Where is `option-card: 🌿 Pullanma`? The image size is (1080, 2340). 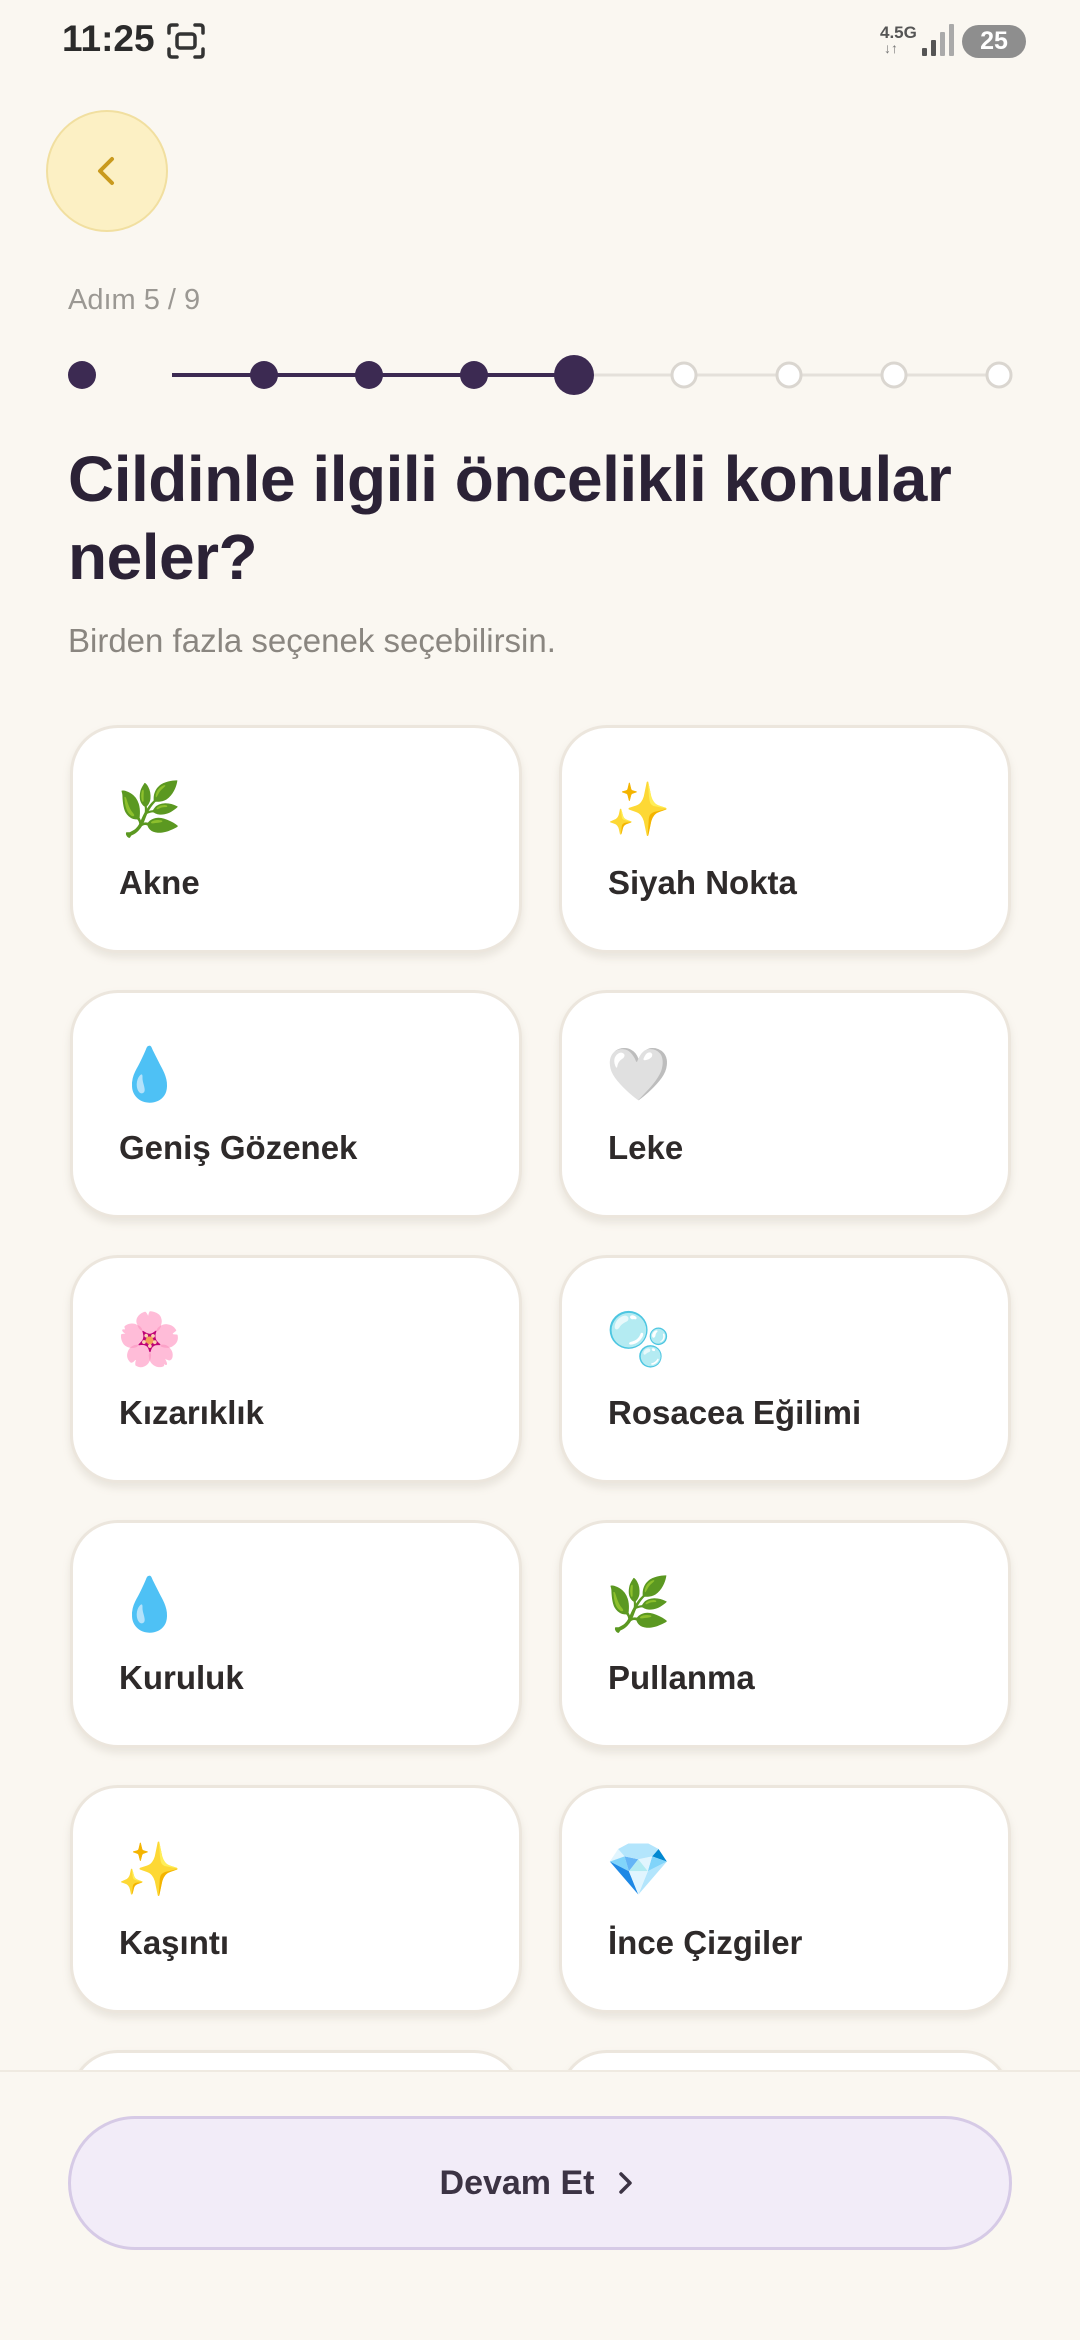 option-card: 🌿 Pullanma is located at coordinates (785, 1634).